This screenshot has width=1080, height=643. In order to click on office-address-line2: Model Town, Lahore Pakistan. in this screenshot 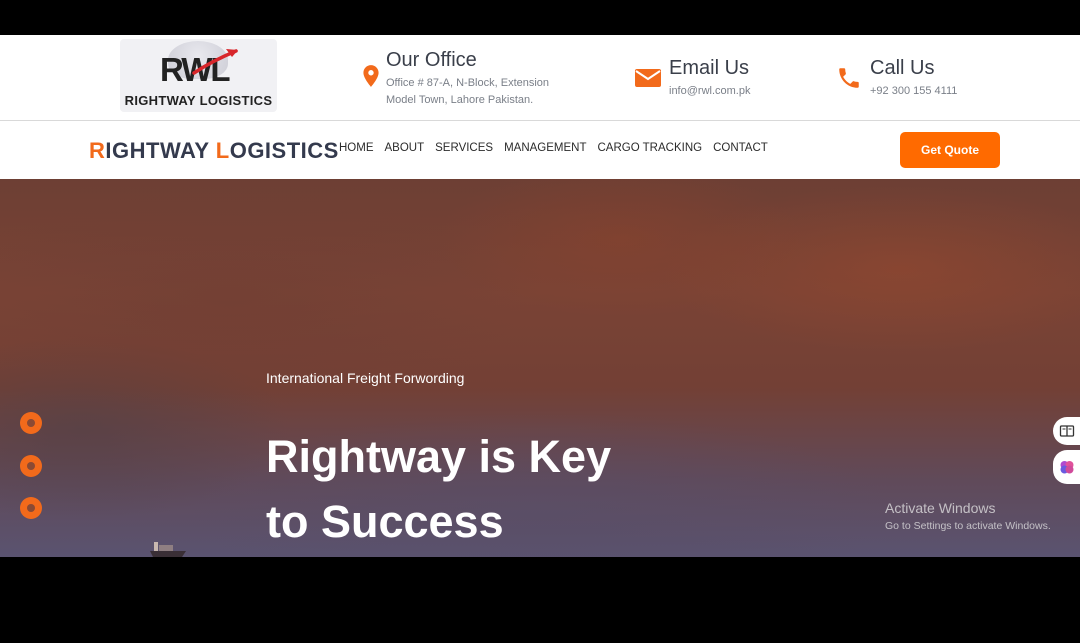, I will do `click(460, 100)`.